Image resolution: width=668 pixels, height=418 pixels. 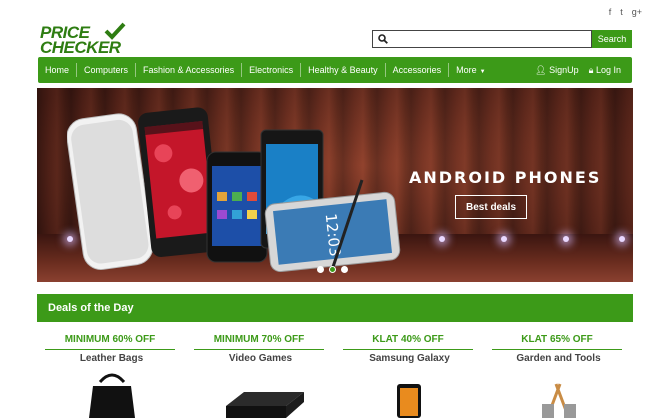 What do you see at coordinates (259, 342) in the screenshot?
I see `deal-offer: MINIMUM 70% OFF` at bounding box center [259, 342].